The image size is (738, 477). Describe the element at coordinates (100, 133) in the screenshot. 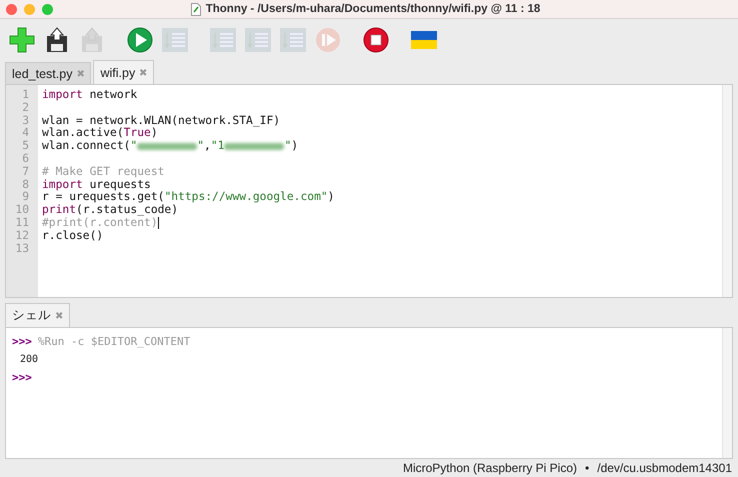

I see `code-line: wlan.active(True)` at that location.